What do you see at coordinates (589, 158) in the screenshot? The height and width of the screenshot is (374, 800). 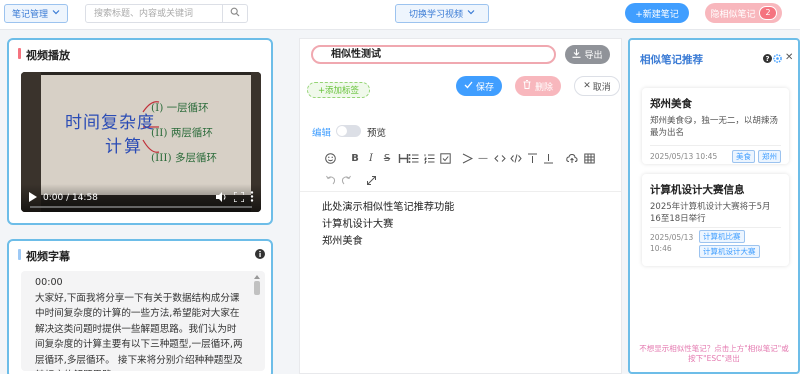 I see `table-icon` at bounding box center [589, 158].